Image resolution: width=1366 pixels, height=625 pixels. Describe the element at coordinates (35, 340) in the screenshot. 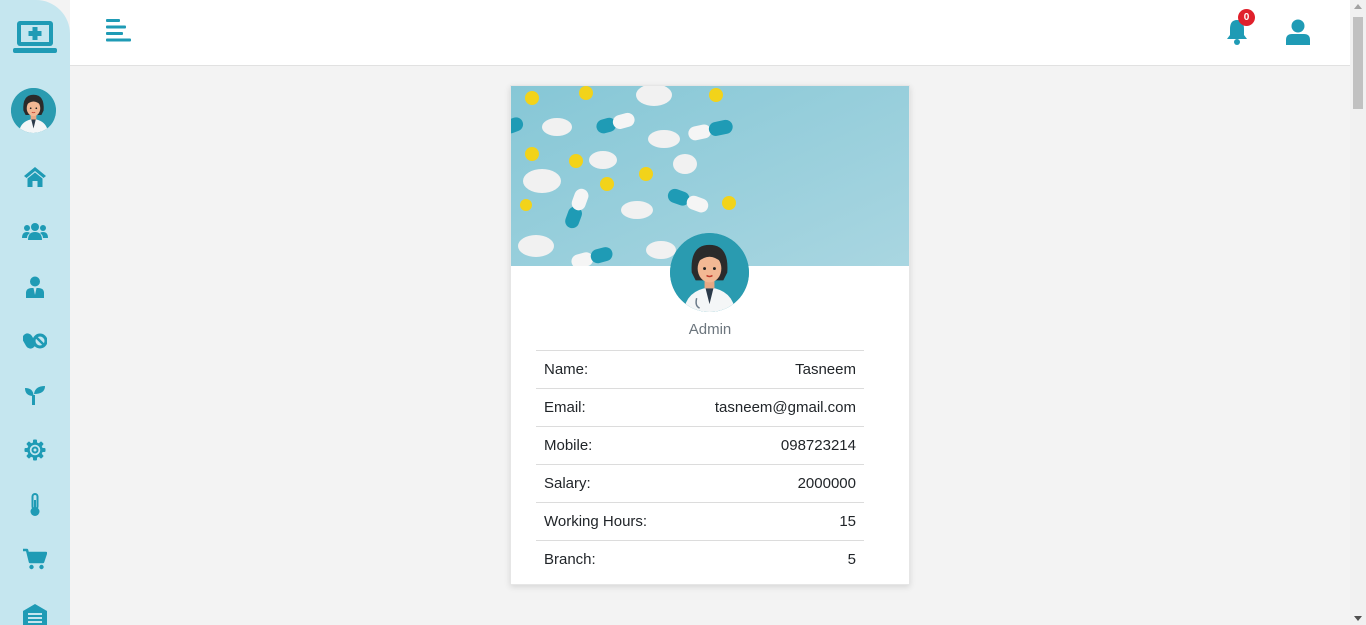

I see `pills-icon` at that location.